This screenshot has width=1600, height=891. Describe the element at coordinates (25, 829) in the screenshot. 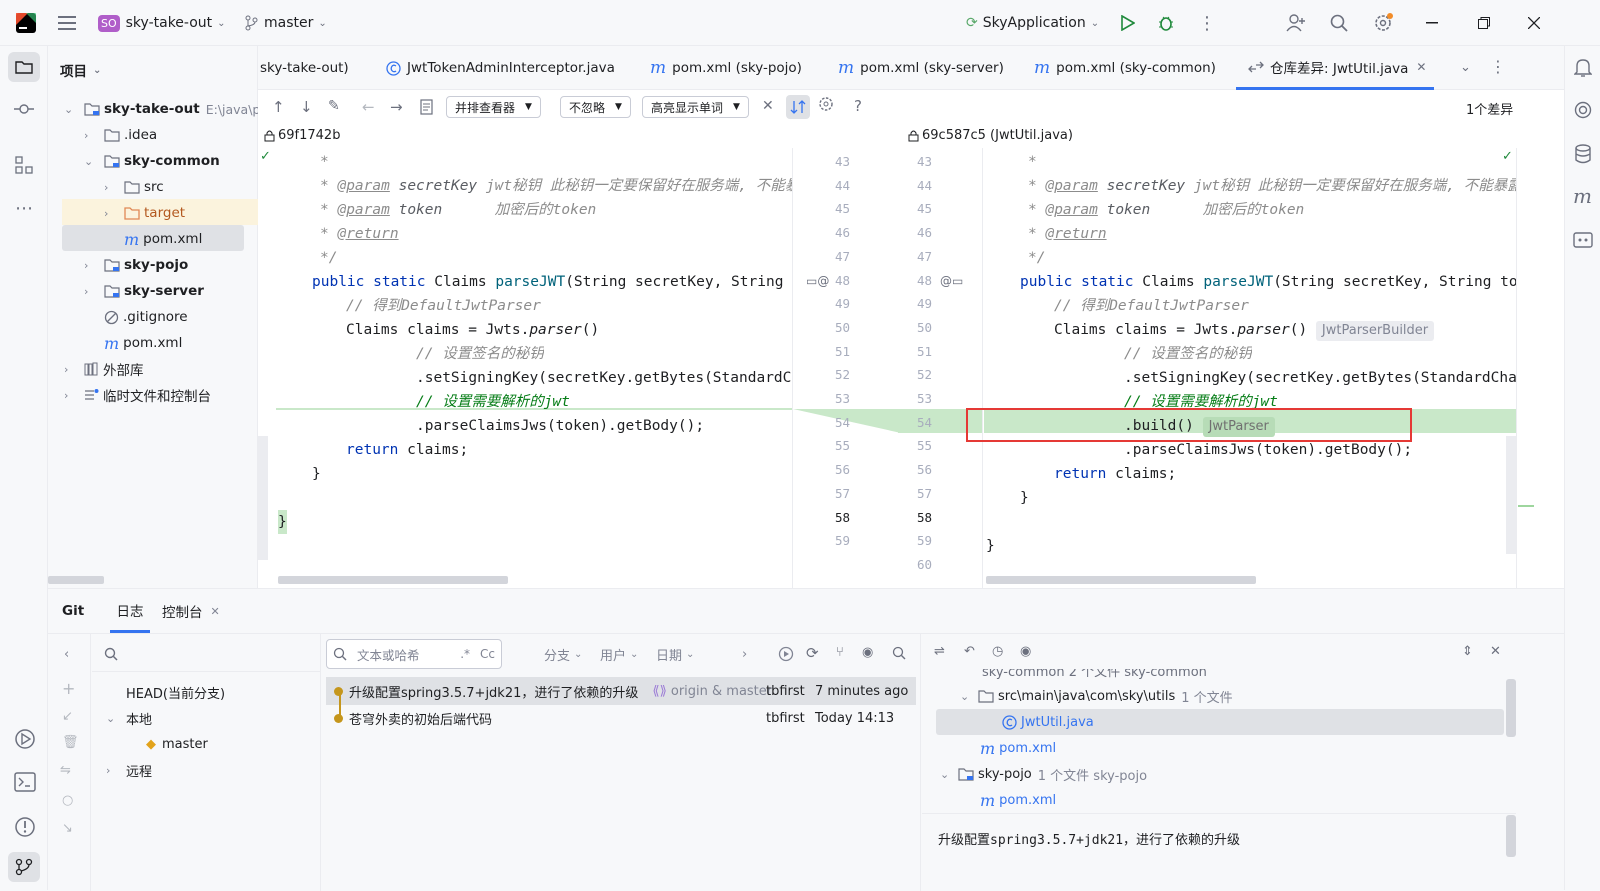

I see `problems-tool-icon` at that location.